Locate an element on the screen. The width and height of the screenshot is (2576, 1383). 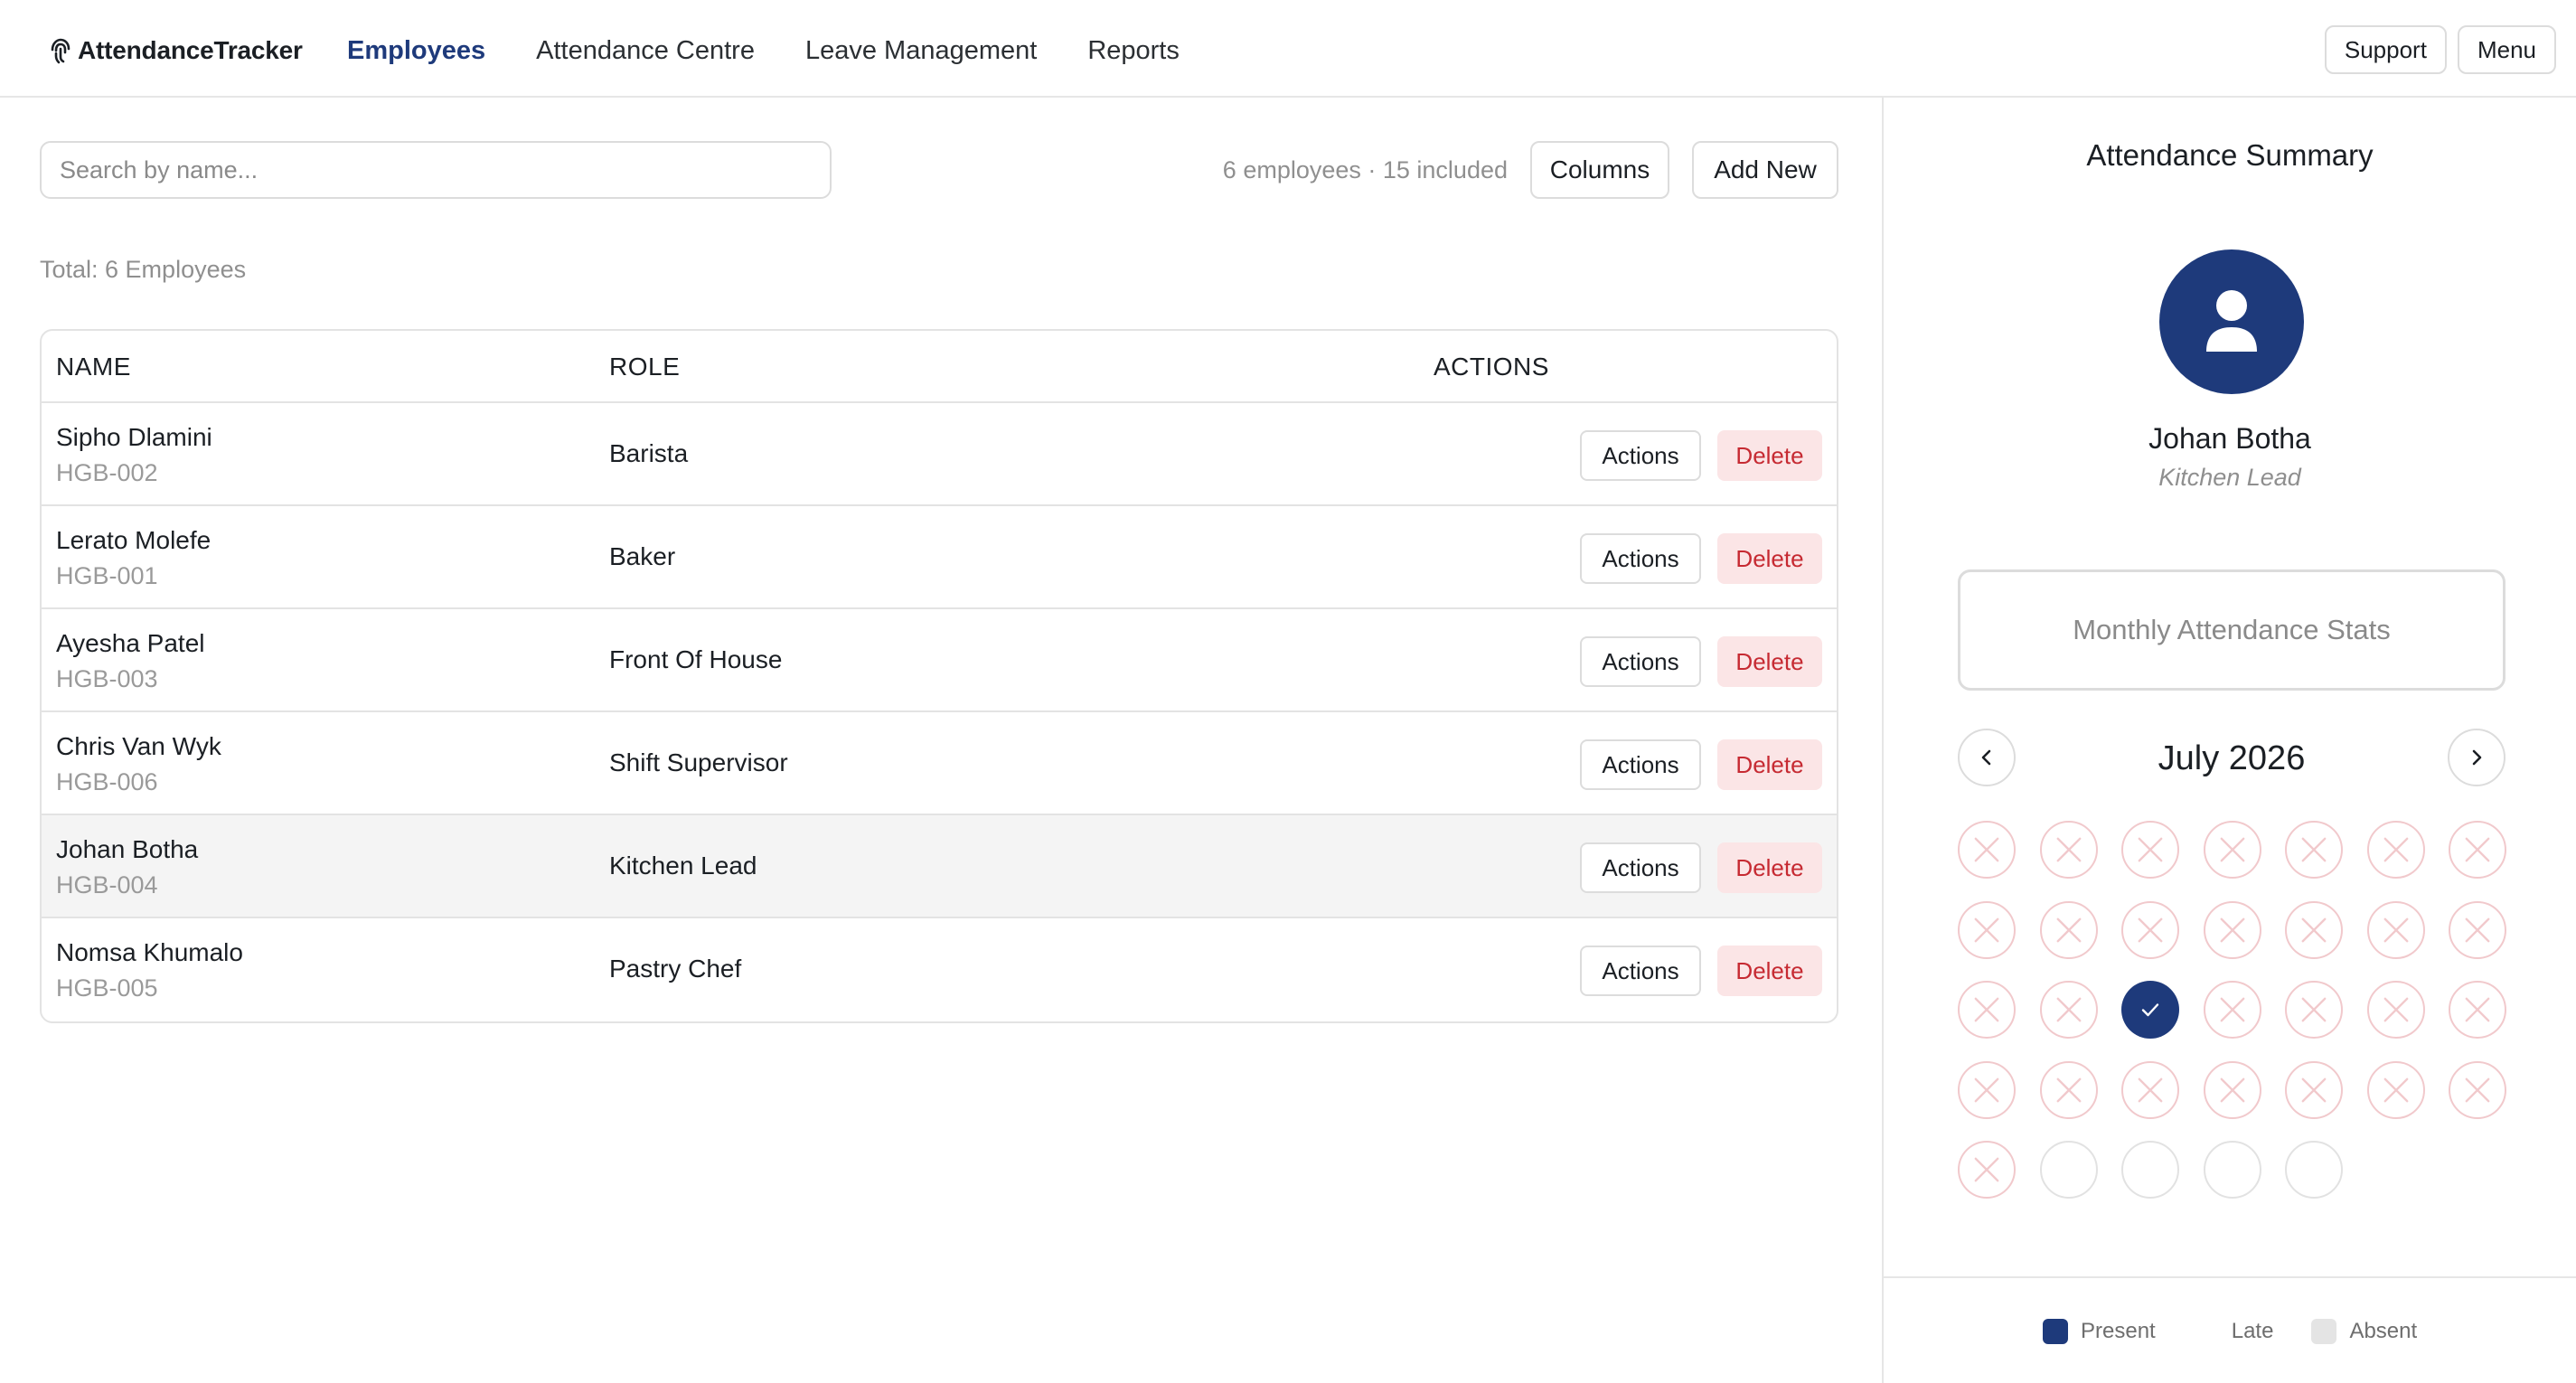
summary-title: Attendance Summary is located at coordinates (2230, 155).